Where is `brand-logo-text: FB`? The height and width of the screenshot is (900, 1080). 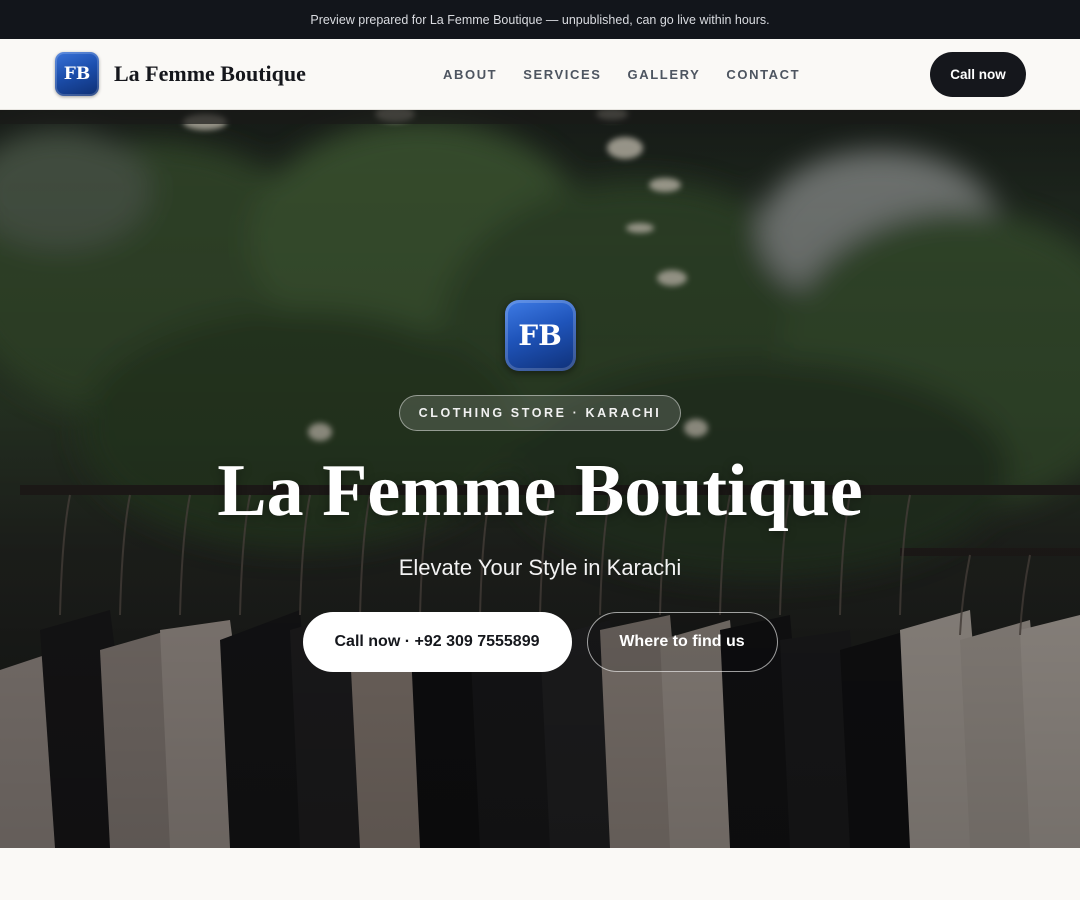
brand-logo-text: FB is located at coordinates (77, 74).